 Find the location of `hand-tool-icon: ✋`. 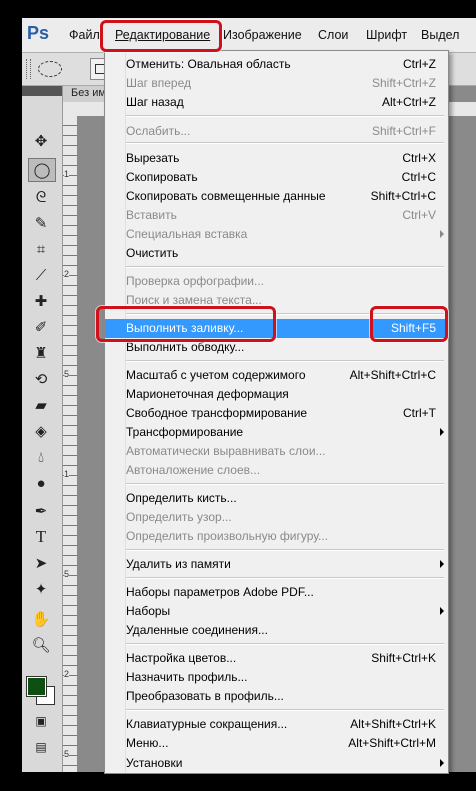

hand-tool-icon: ✋ is located at coordinates (41, 619).